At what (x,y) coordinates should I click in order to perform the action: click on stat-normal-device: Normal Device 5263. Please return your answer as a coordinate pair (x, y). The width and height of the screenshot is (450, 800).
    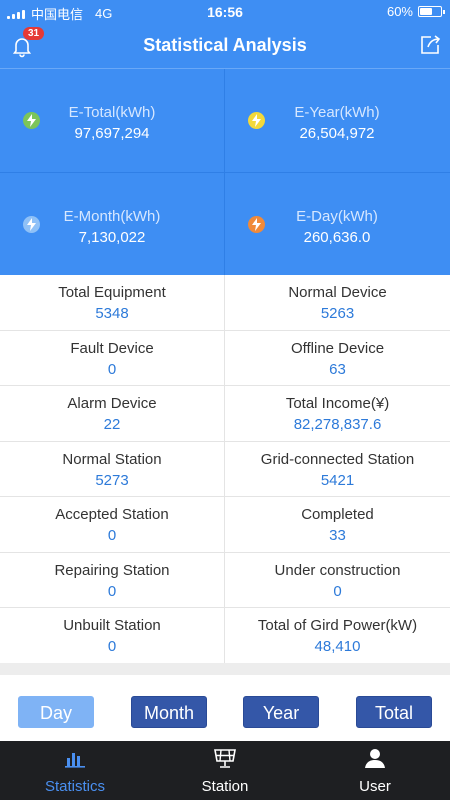
    Looking at the image, I should click on (337, 303).